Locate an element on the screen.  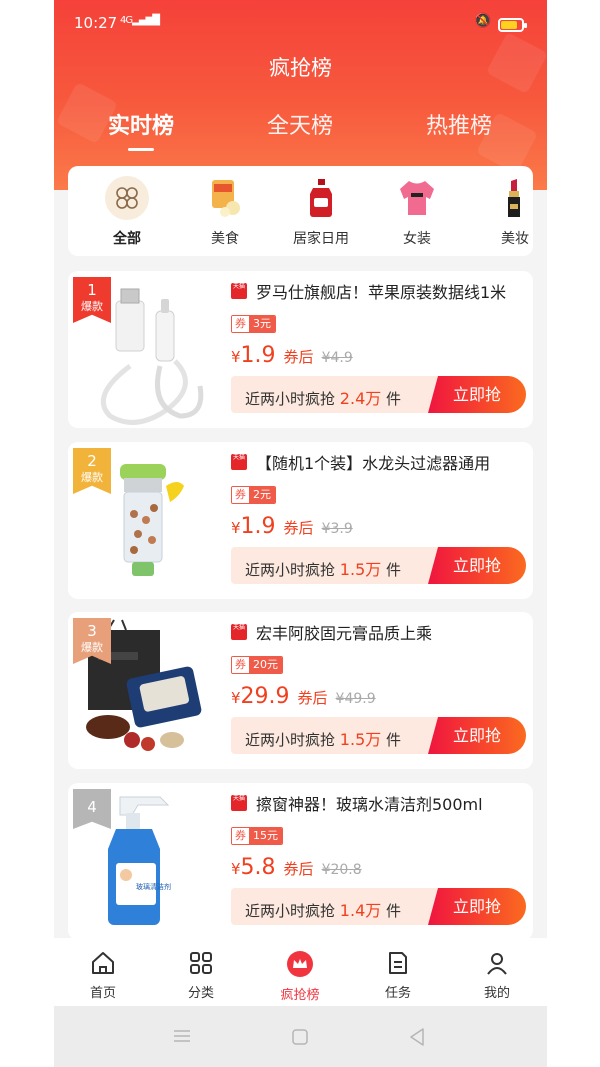
category-label: 居家日用 is located at coordinates (321, 239).